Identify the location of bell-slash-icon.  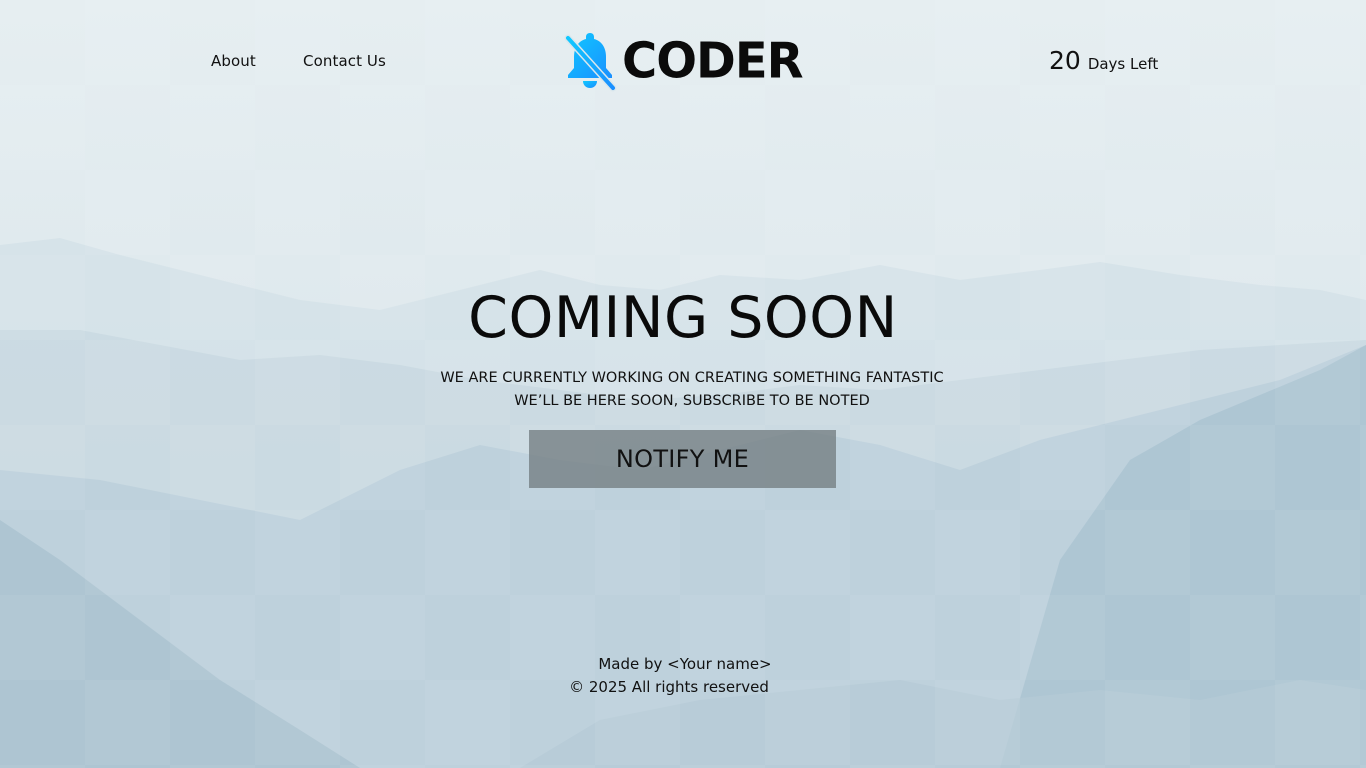
(590, 62).